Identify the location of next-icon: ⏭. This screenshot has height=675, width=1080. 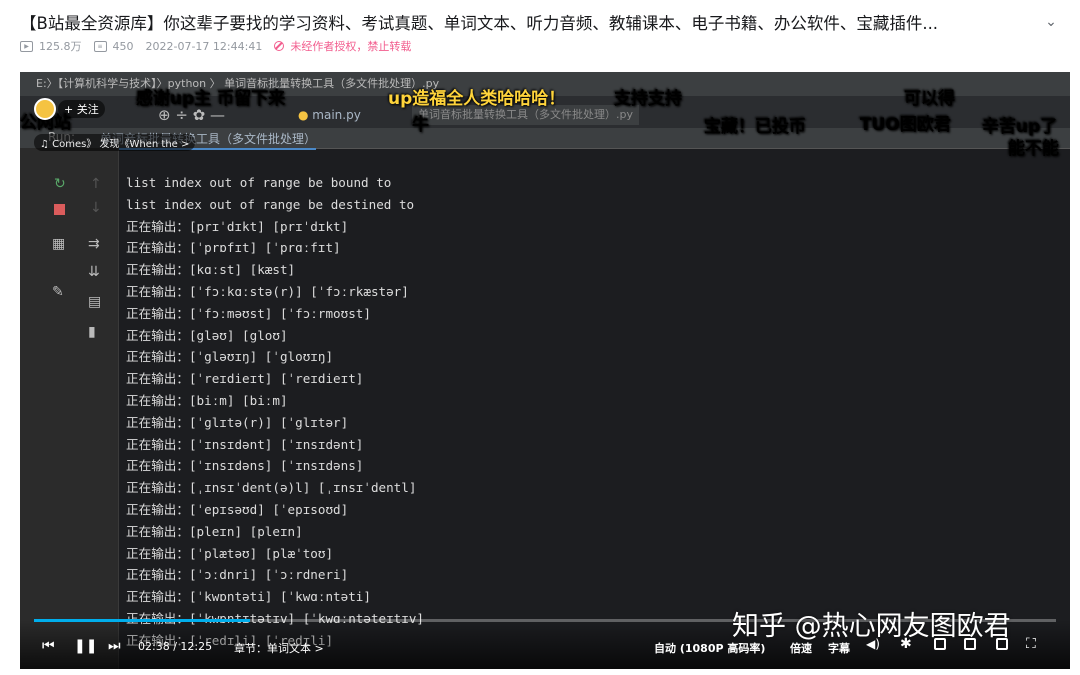
(114, 646).